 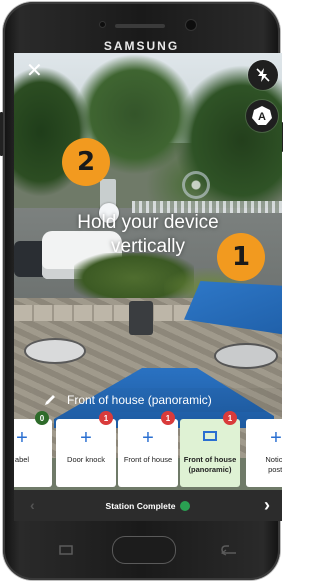 What do you see at coordinates (86, 459) in the screenshot?
I see `card-label: Door knock` at bounding box center [86, 459].